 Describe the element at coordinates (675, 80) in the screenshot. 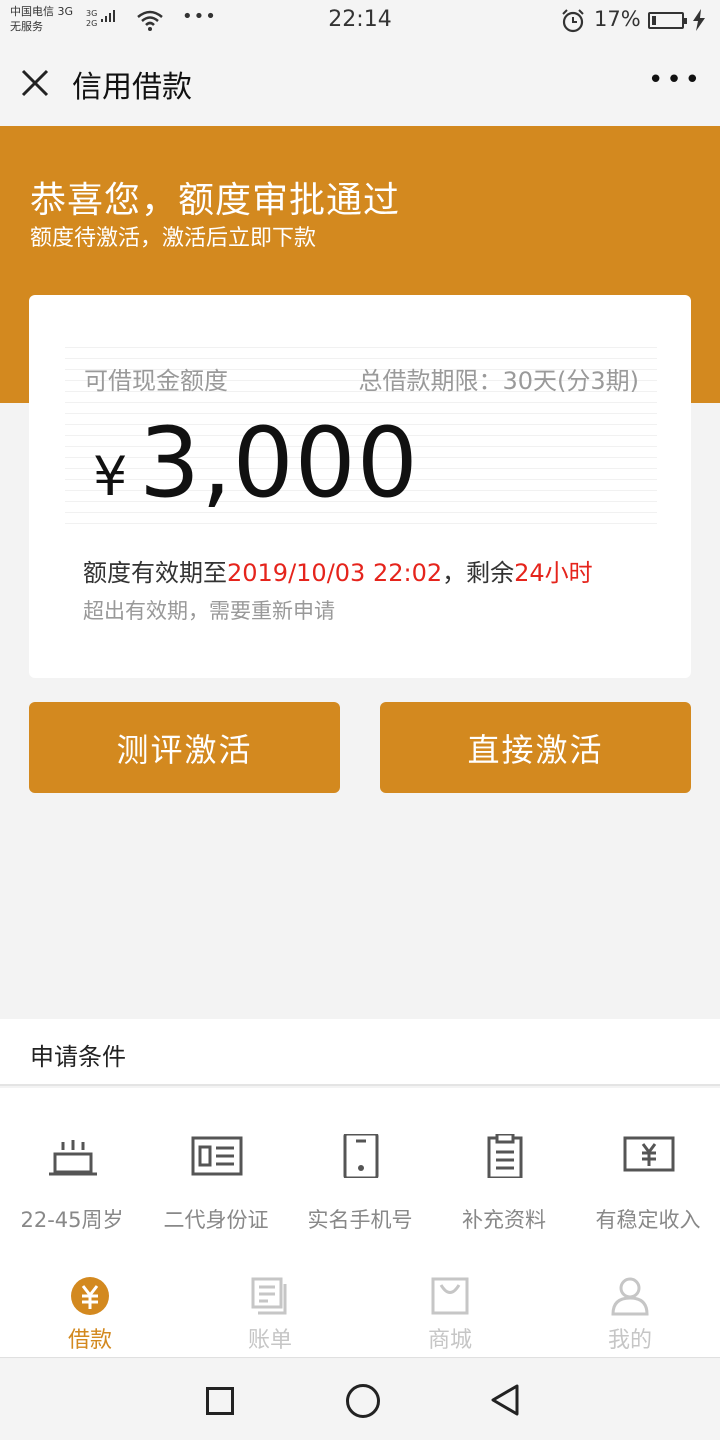

I see `more-menu-button: •••` at that location.